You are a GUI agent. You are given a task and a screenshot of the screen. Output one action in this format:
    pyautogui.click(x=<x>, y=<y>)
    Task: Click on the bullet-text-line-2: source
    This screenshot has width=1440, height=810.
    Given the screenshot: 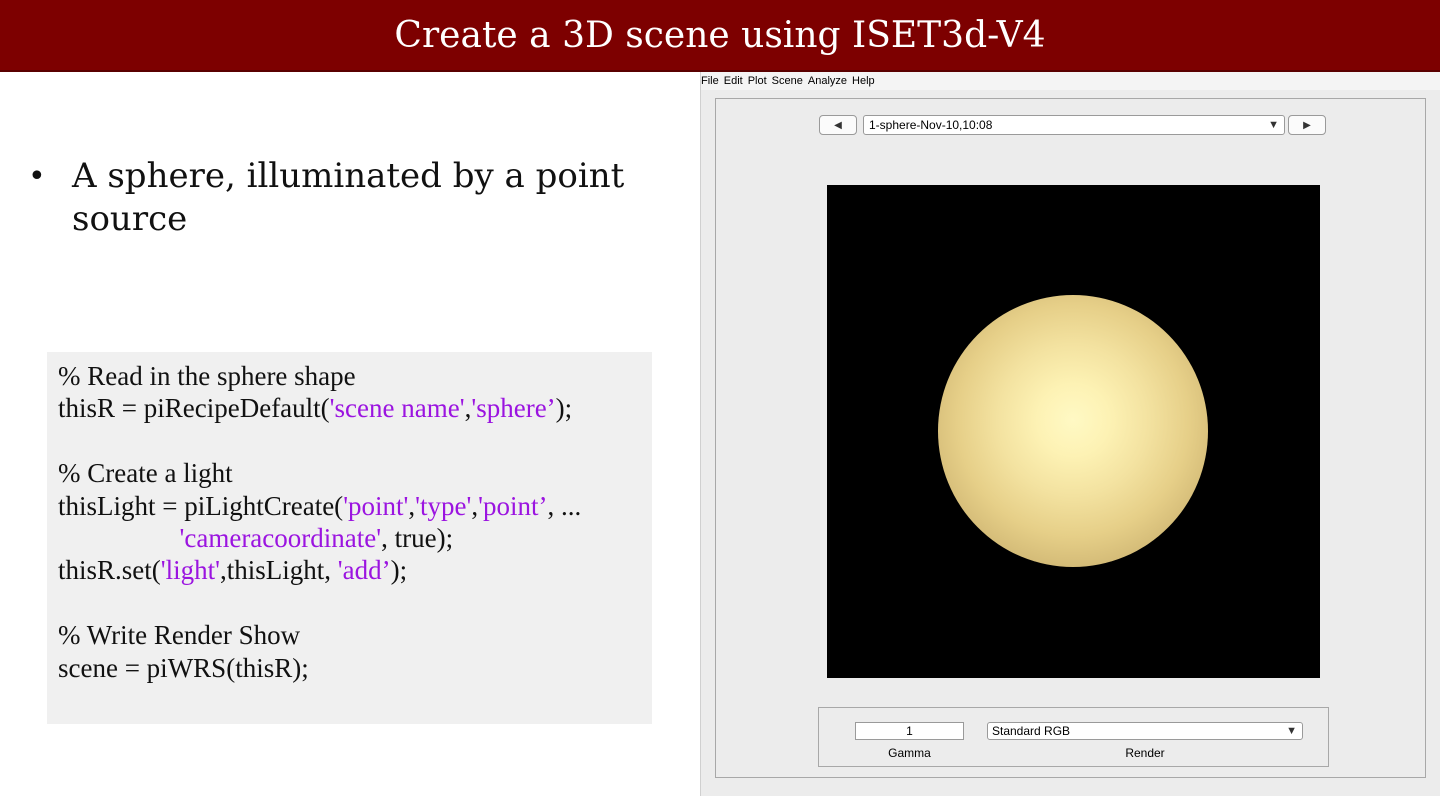 What is the action you would take?
    pyautogui.click(x=130, y=219)
    